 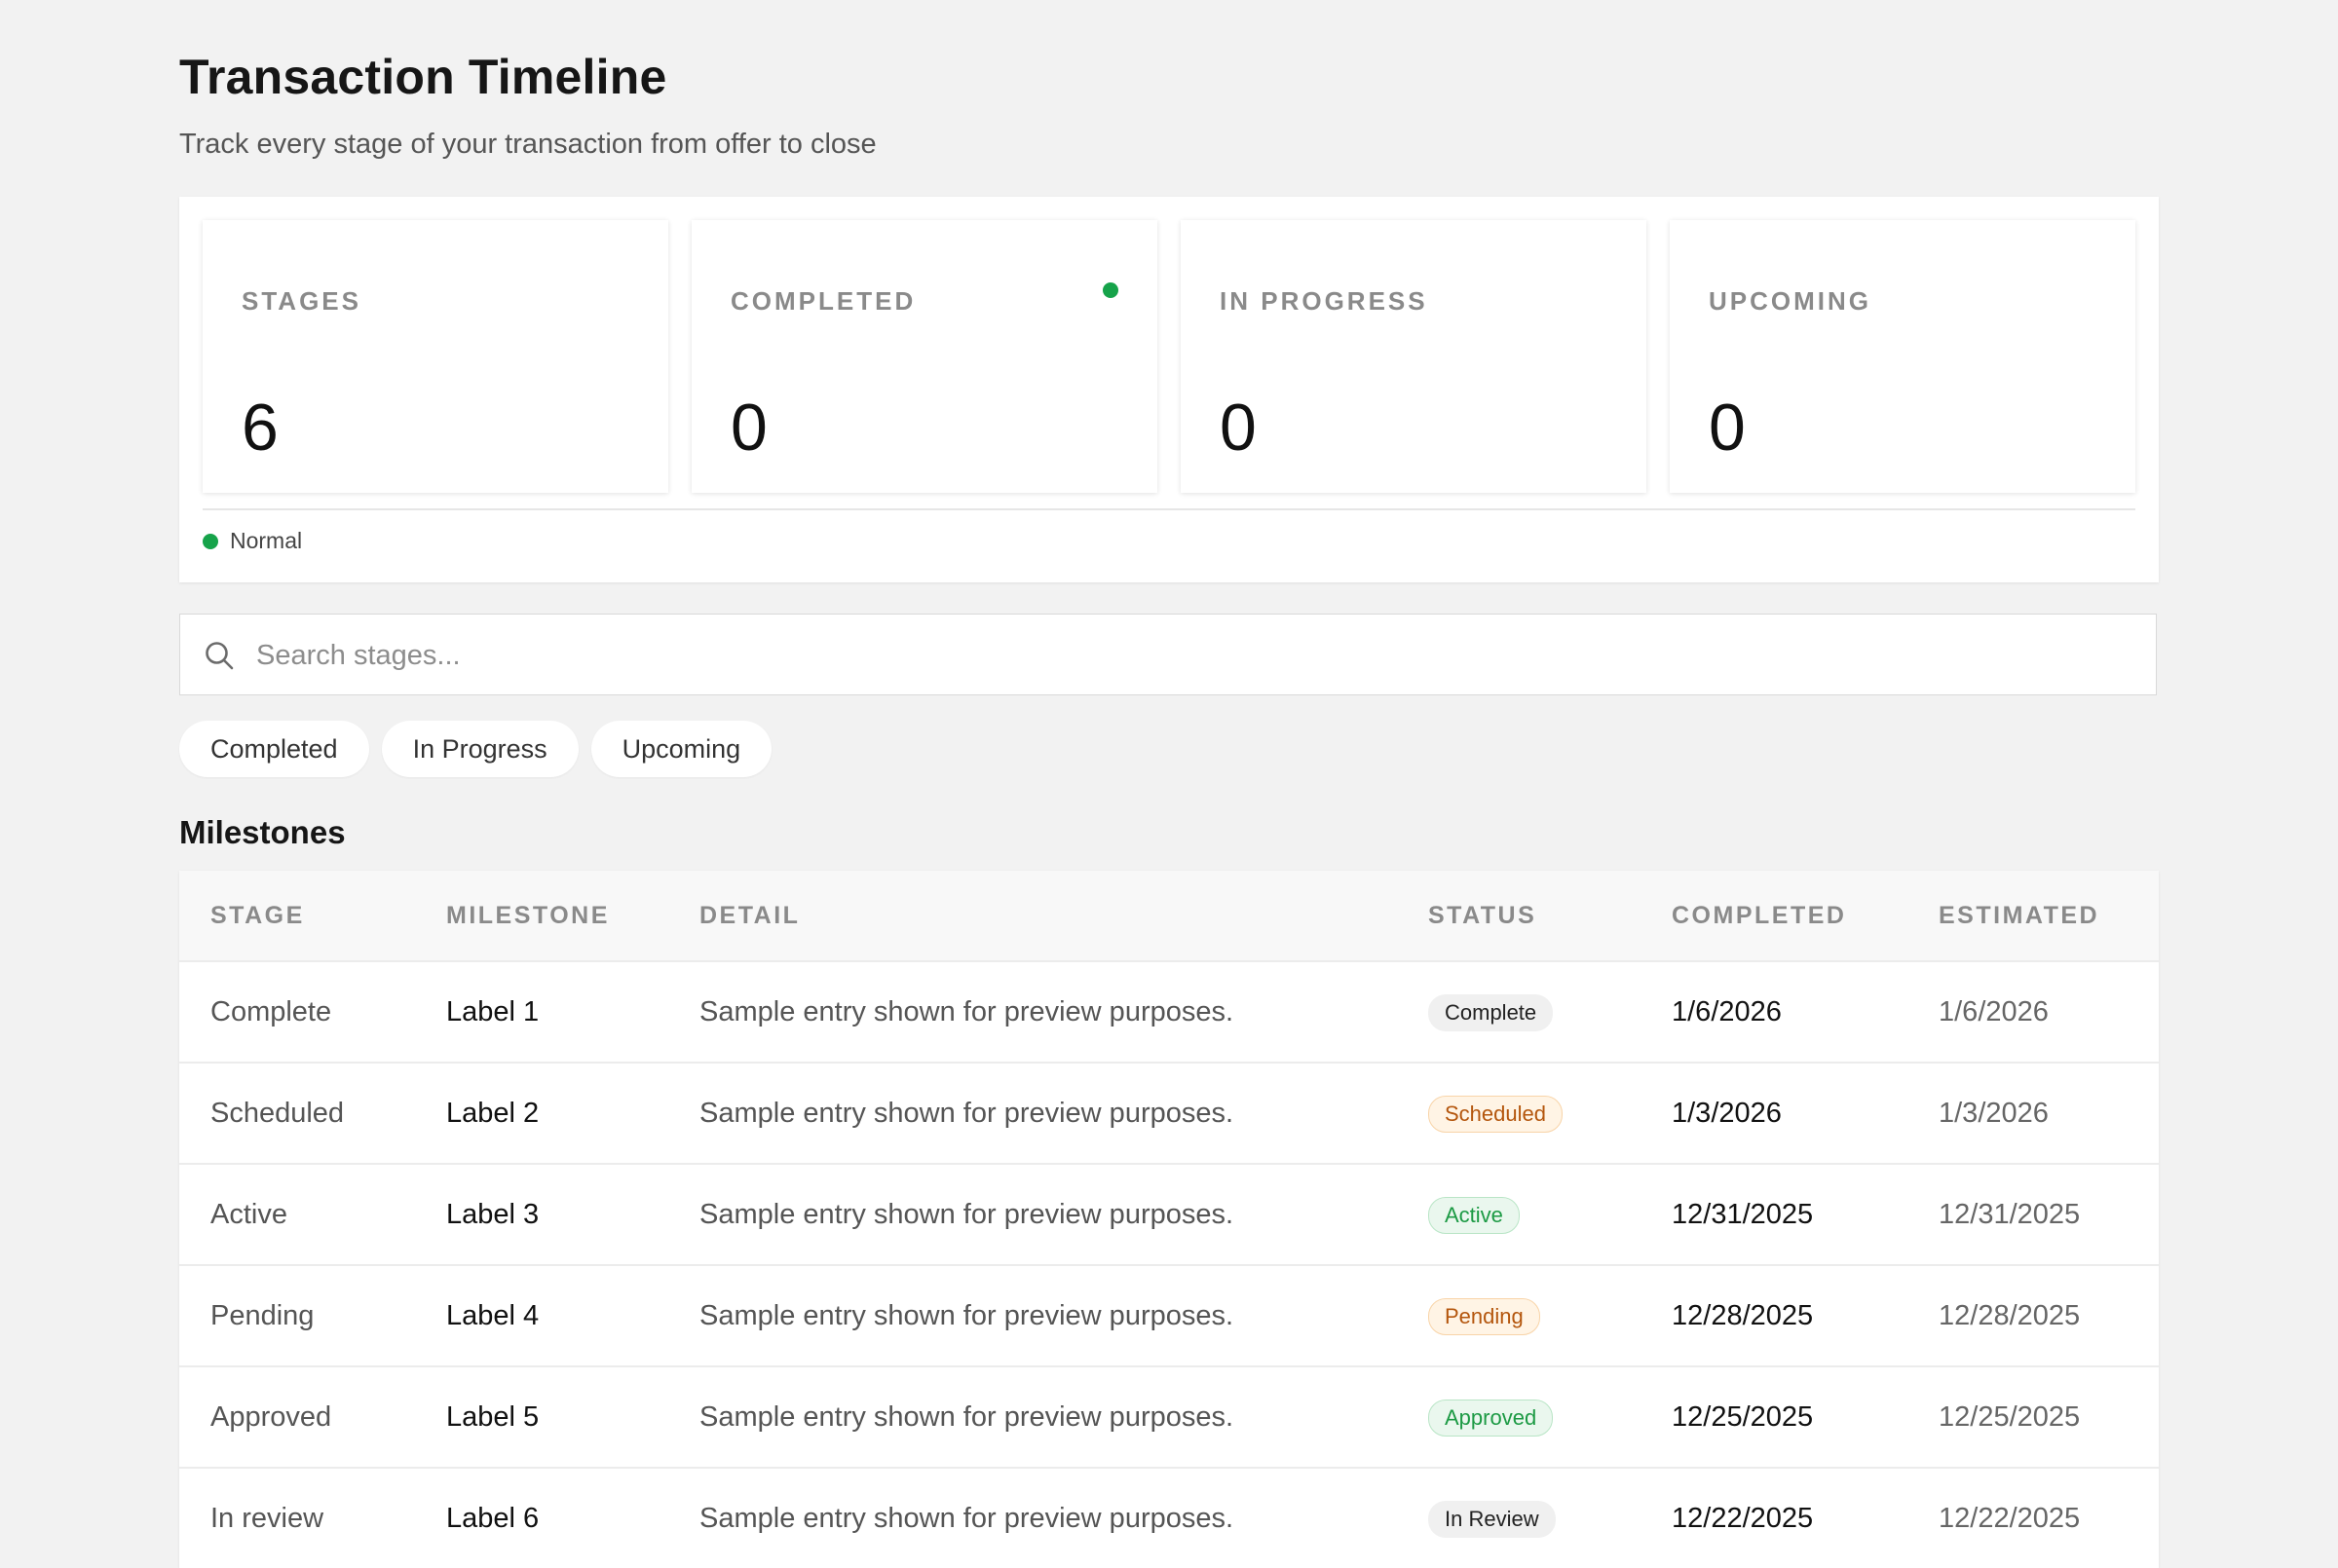 What do you see at coordinates (277, 1113) in the screenshot?
I see `cell-stage: Scheduled` at bounding box center [277, 1113].